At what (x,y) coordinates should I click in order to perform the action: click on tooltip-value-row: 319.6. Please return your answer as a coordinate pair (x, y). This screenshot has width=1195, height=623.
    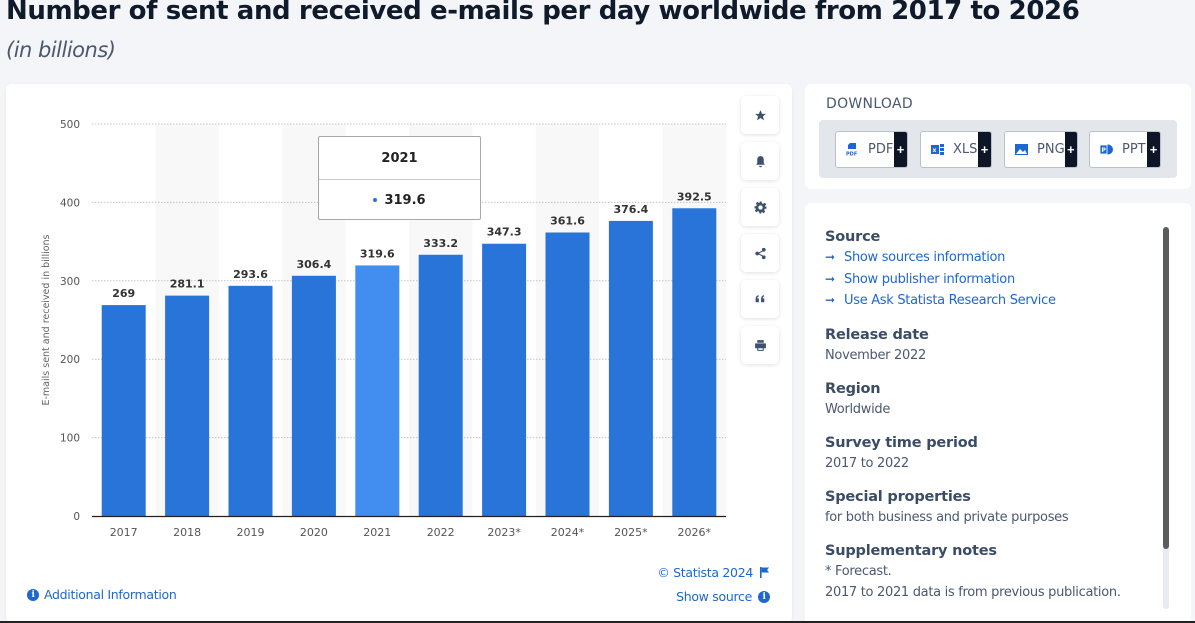
    Looking at the image, I should click on (399, 200).